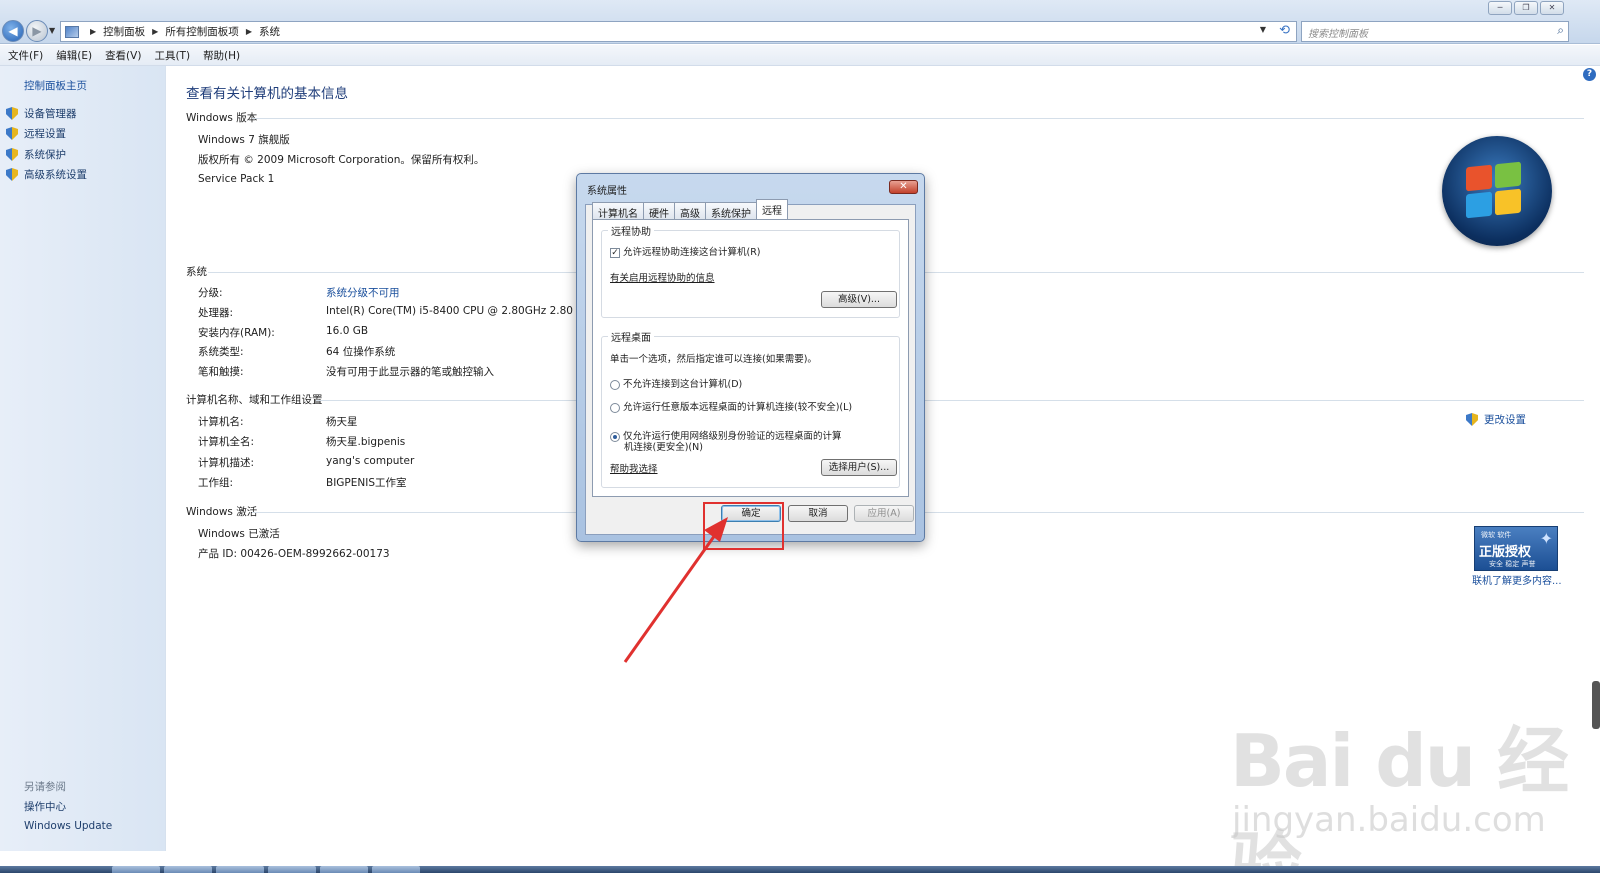 This screenshot has height=873, width=1600. What do you see at coordinates (1389, 820) in the screenshot?
I see `baidu-watermark-url: jingyan.baidu.com` at bounding box center [1389, 820].